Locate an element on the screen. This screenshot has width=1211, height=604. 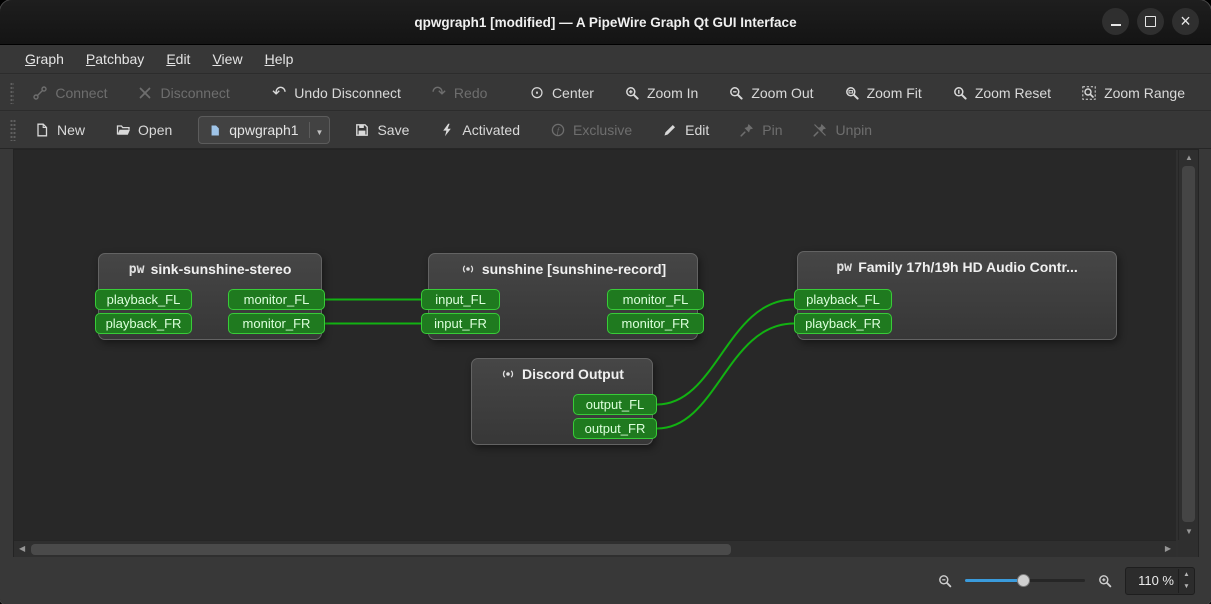
spin-up-icon is located at coordinates (1186, 575).